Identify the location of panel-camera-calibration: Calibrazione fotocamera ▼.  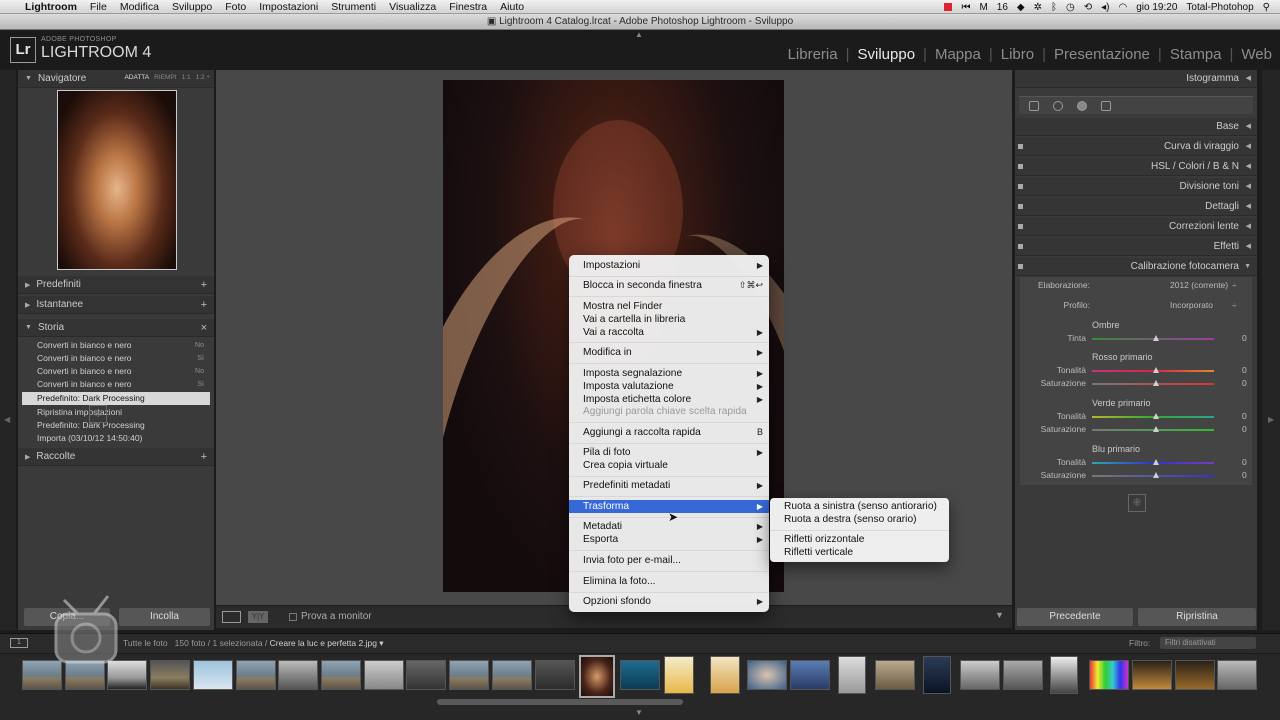
(1136, 267).